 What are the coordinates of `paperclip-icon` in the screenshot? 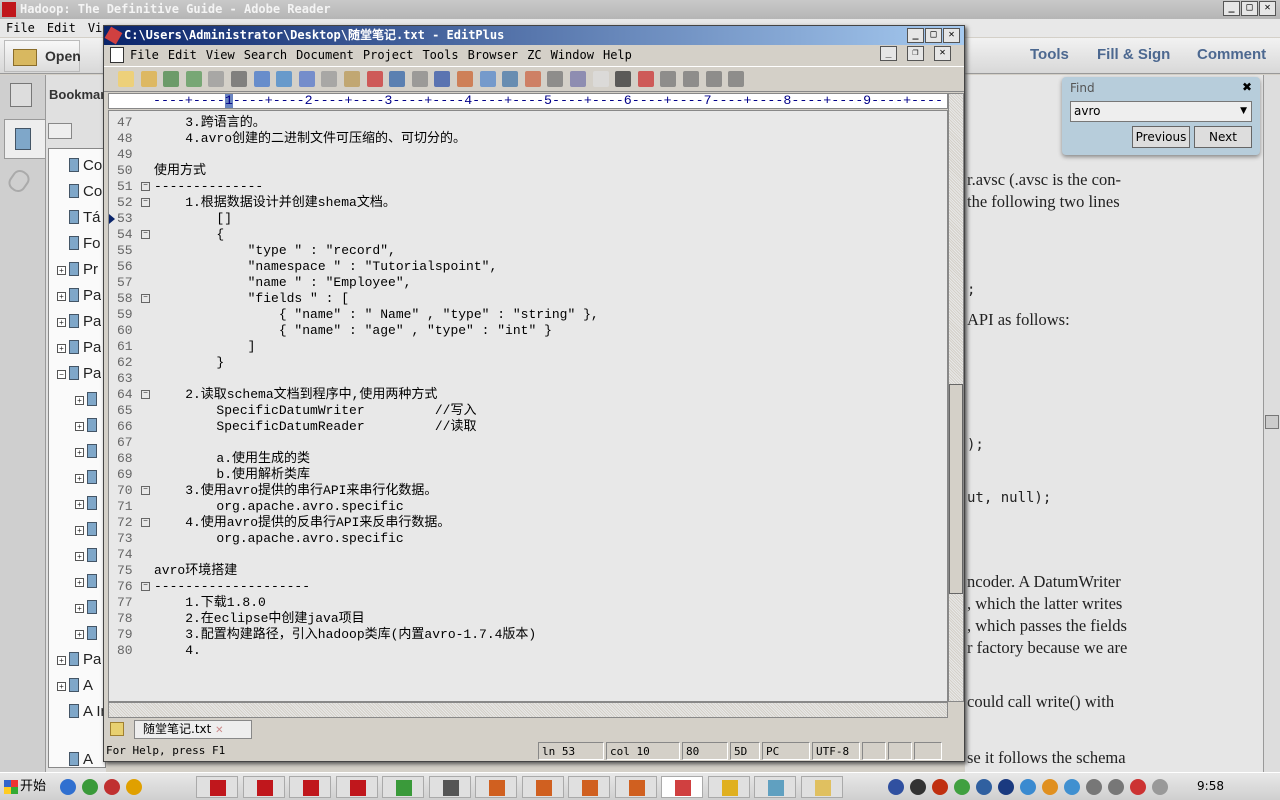 It's located at (19, 181).